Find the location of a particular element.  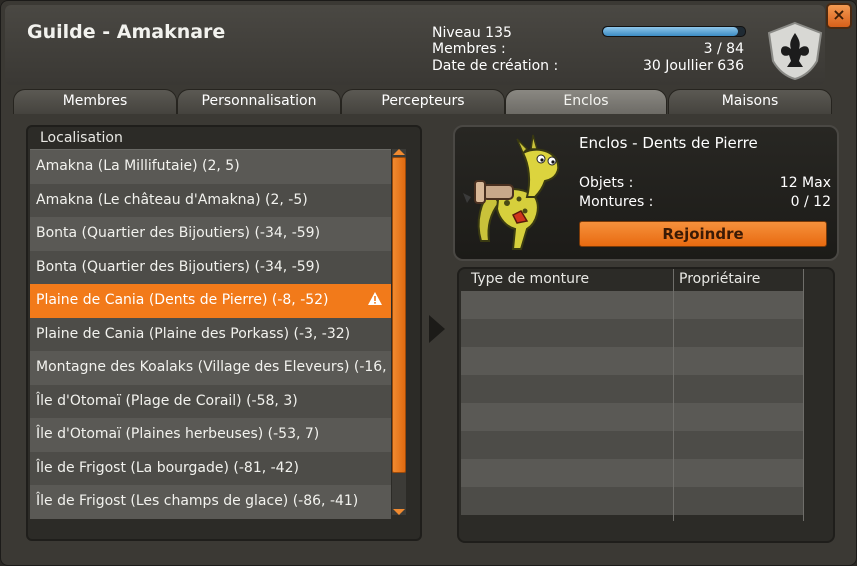

tab-collectors: Percepteurs is located at coordinates (423, 101).